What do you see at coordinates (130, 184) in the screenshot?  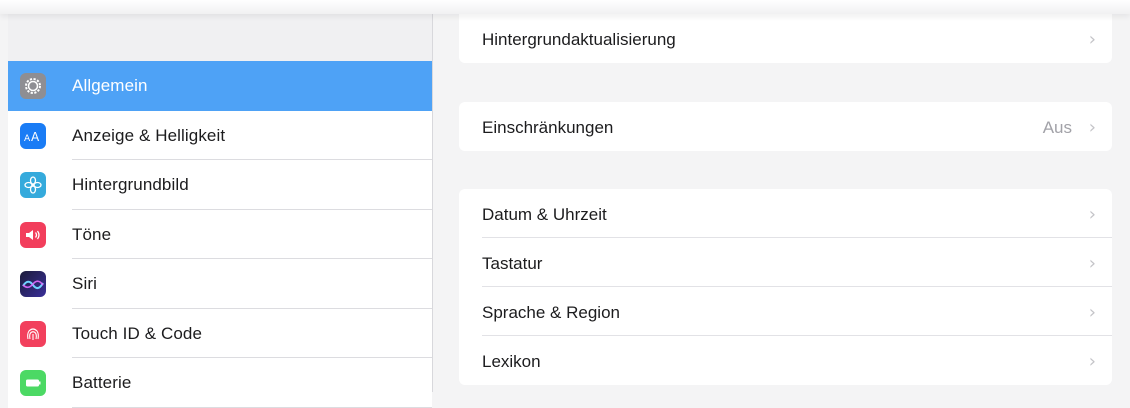 I see `sidebar-item-label: Hintergrundbild` at bounding box center [130, 184].